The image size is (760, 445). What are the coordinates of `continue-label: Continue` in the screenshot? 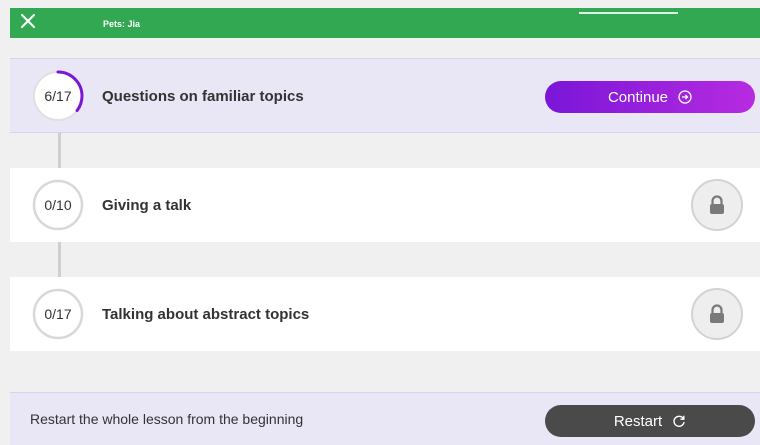 It's located at (638, 97).